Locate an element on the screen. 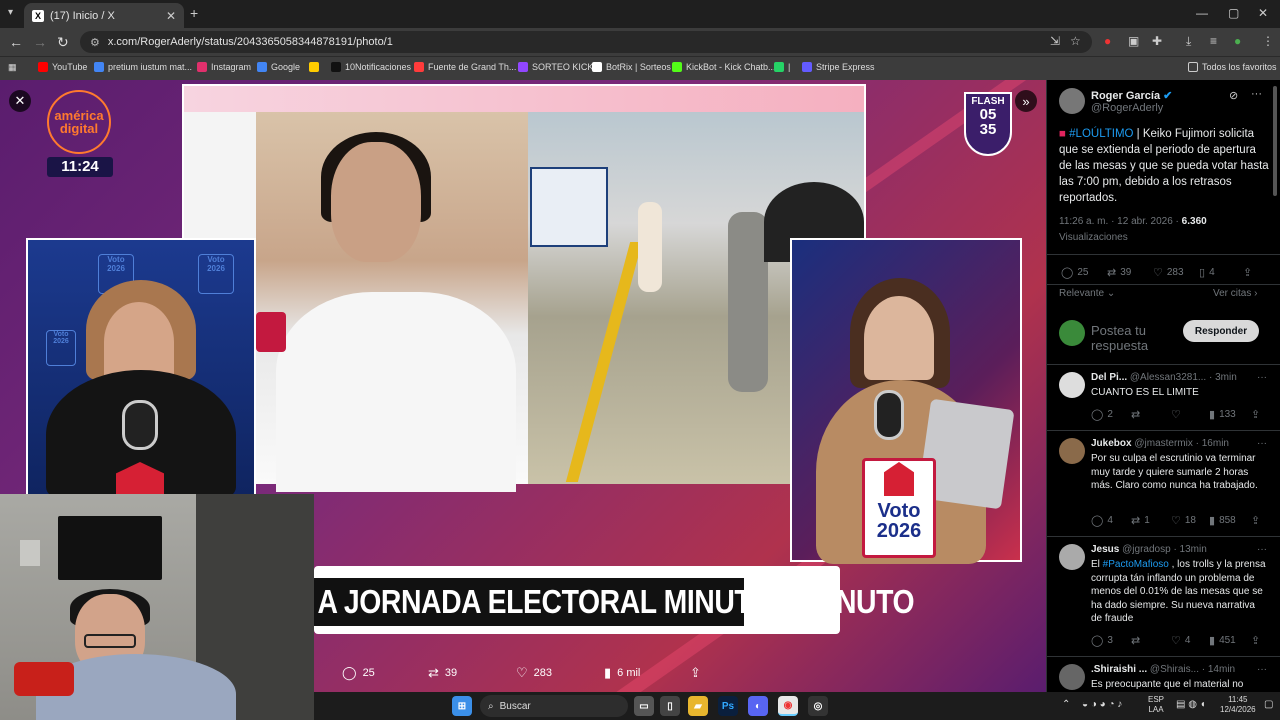 The image size is (1280, 720). reply-like-button: ♡ is located at coordinates (1178, 414).